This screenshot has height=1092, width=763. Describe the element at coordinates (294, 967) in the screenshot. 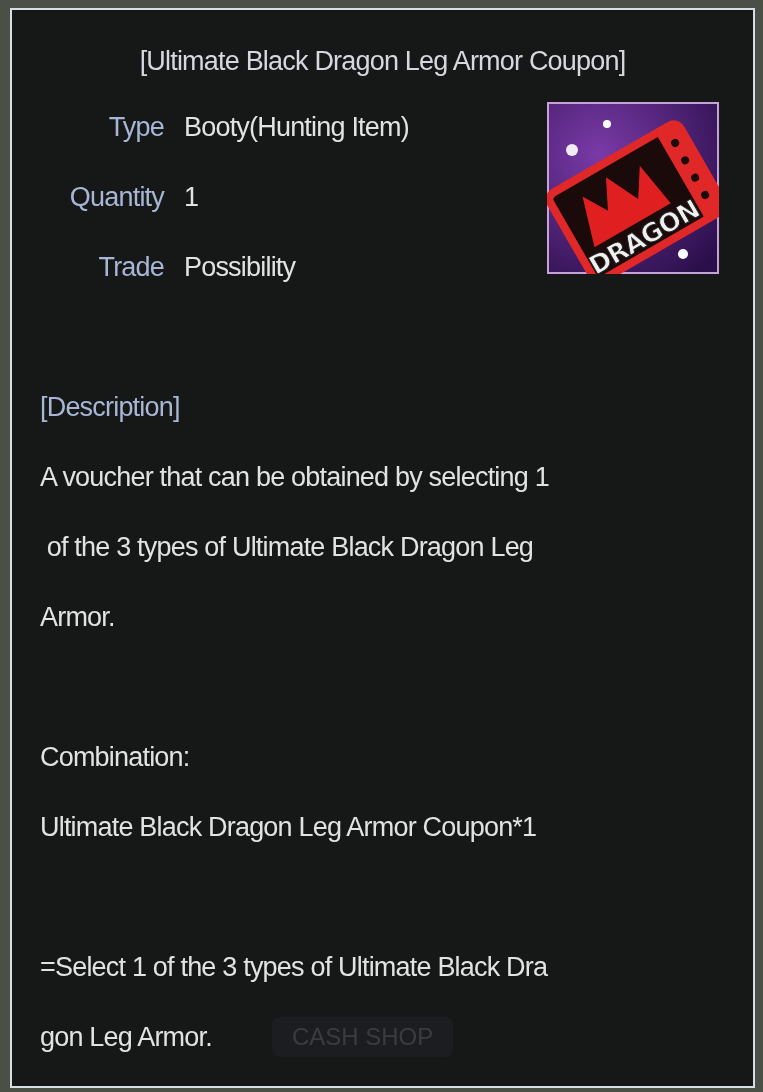

I see `description-text: =Select 1 of the 3 types of Ultimate Black Dra` at that location.